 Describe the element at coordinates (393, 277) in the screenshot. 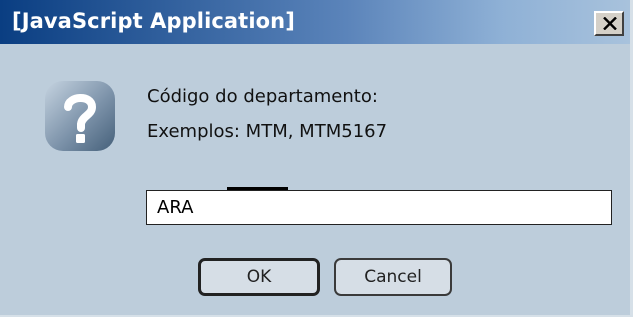

I see `cancel-button: Cancel` at that location.